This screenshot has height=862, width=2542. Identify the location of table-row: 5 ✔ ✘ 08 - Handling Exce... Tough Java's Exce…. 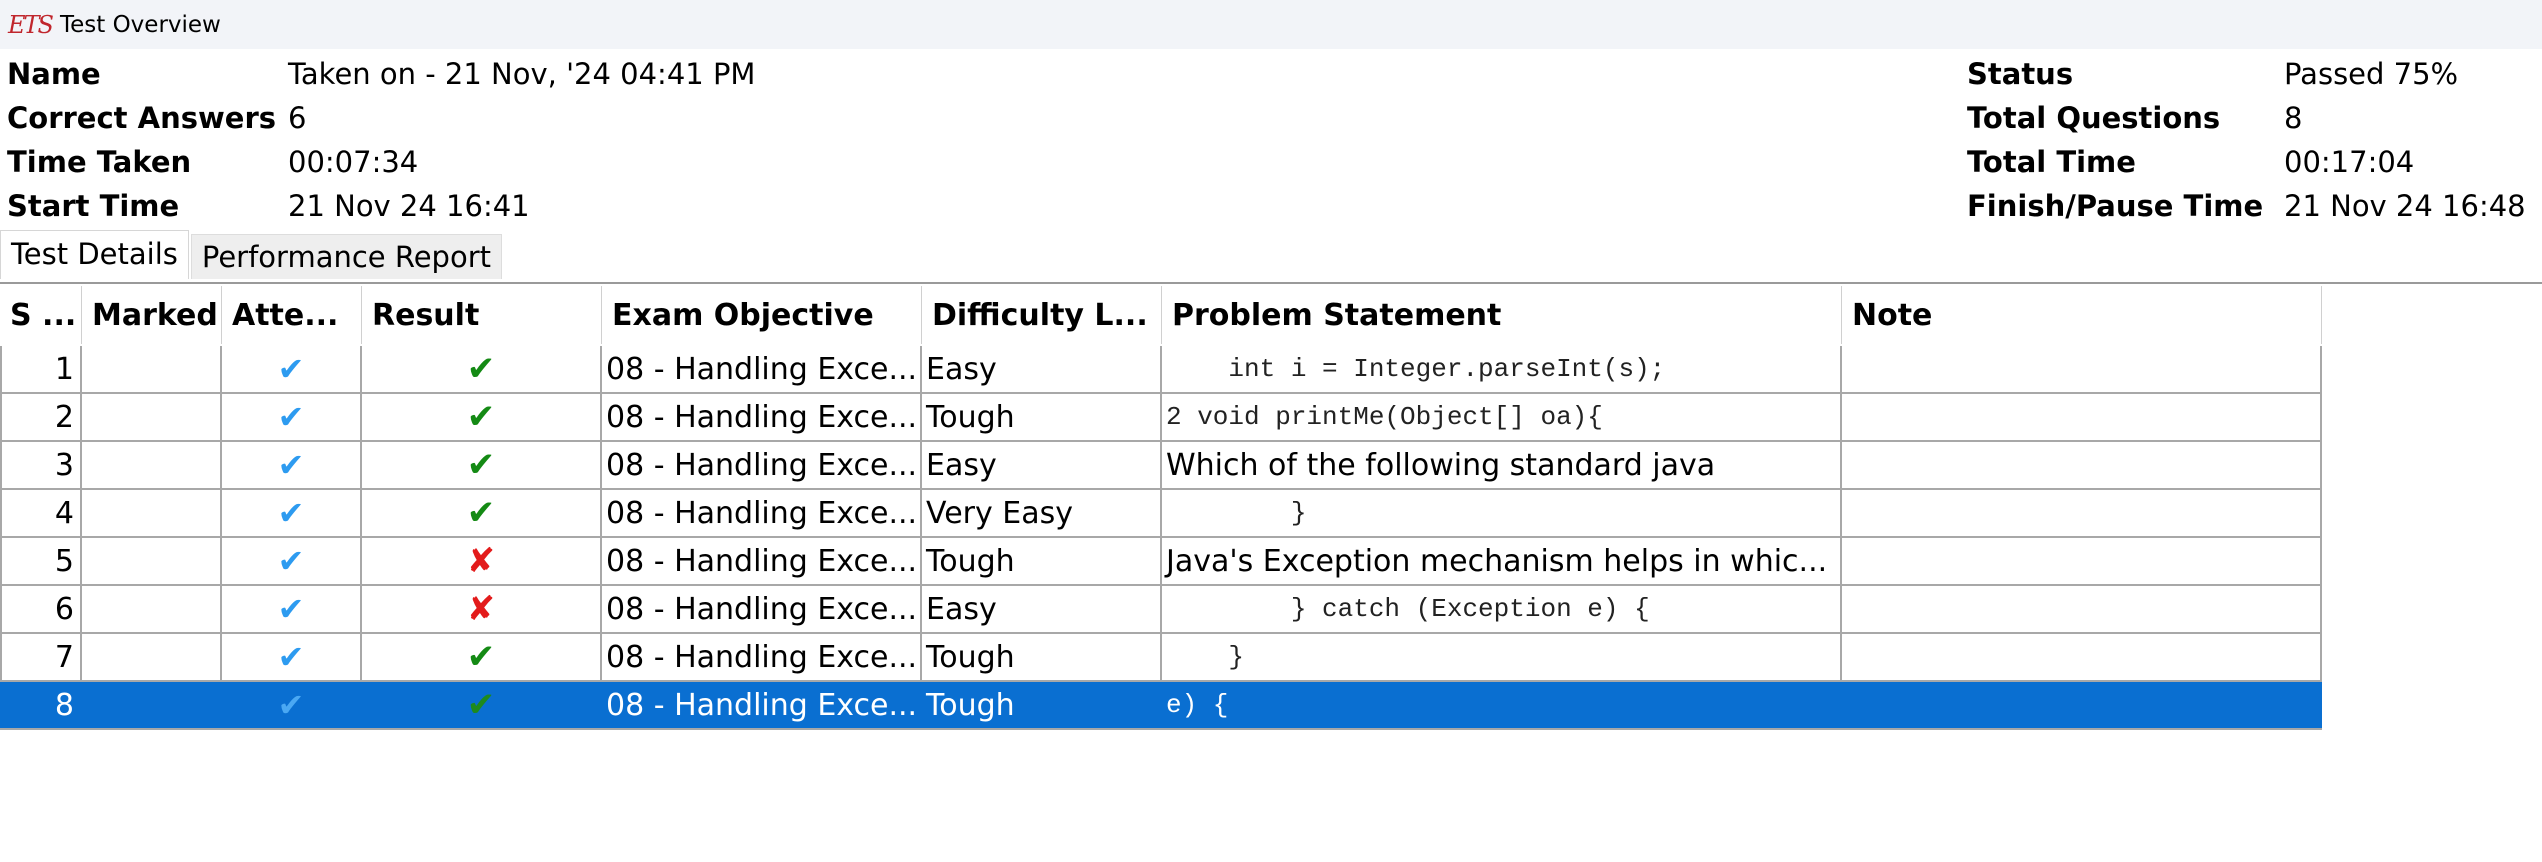
(1161, 562).